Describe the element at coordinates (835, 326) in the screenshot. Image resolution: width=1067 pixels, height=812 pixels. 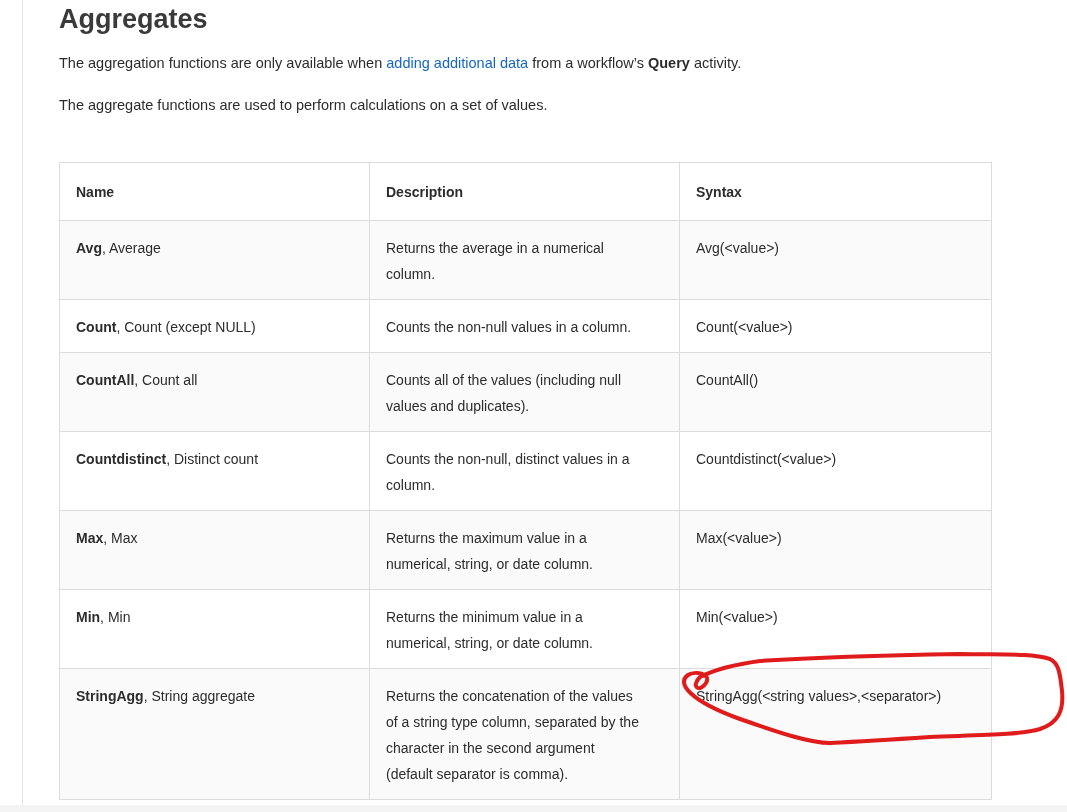
I see `table-cell: Count(<value>)` at that location.